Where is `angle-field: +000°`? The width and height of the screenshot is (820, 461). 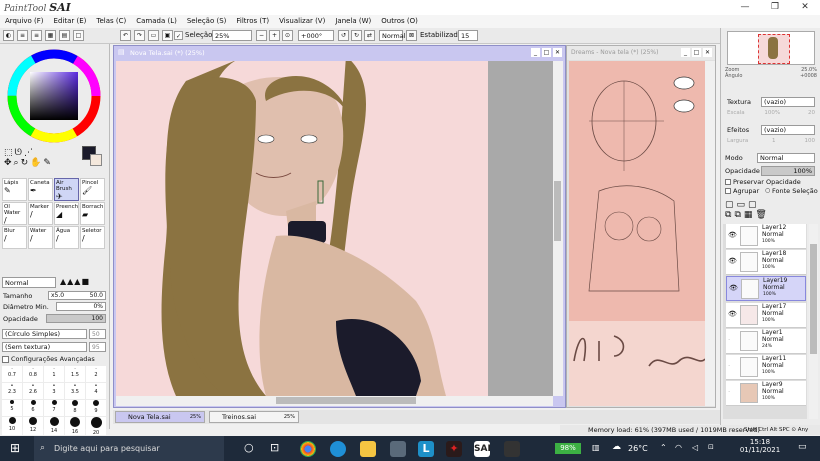 angle-field: +000° is located at coordinates (316, 35).